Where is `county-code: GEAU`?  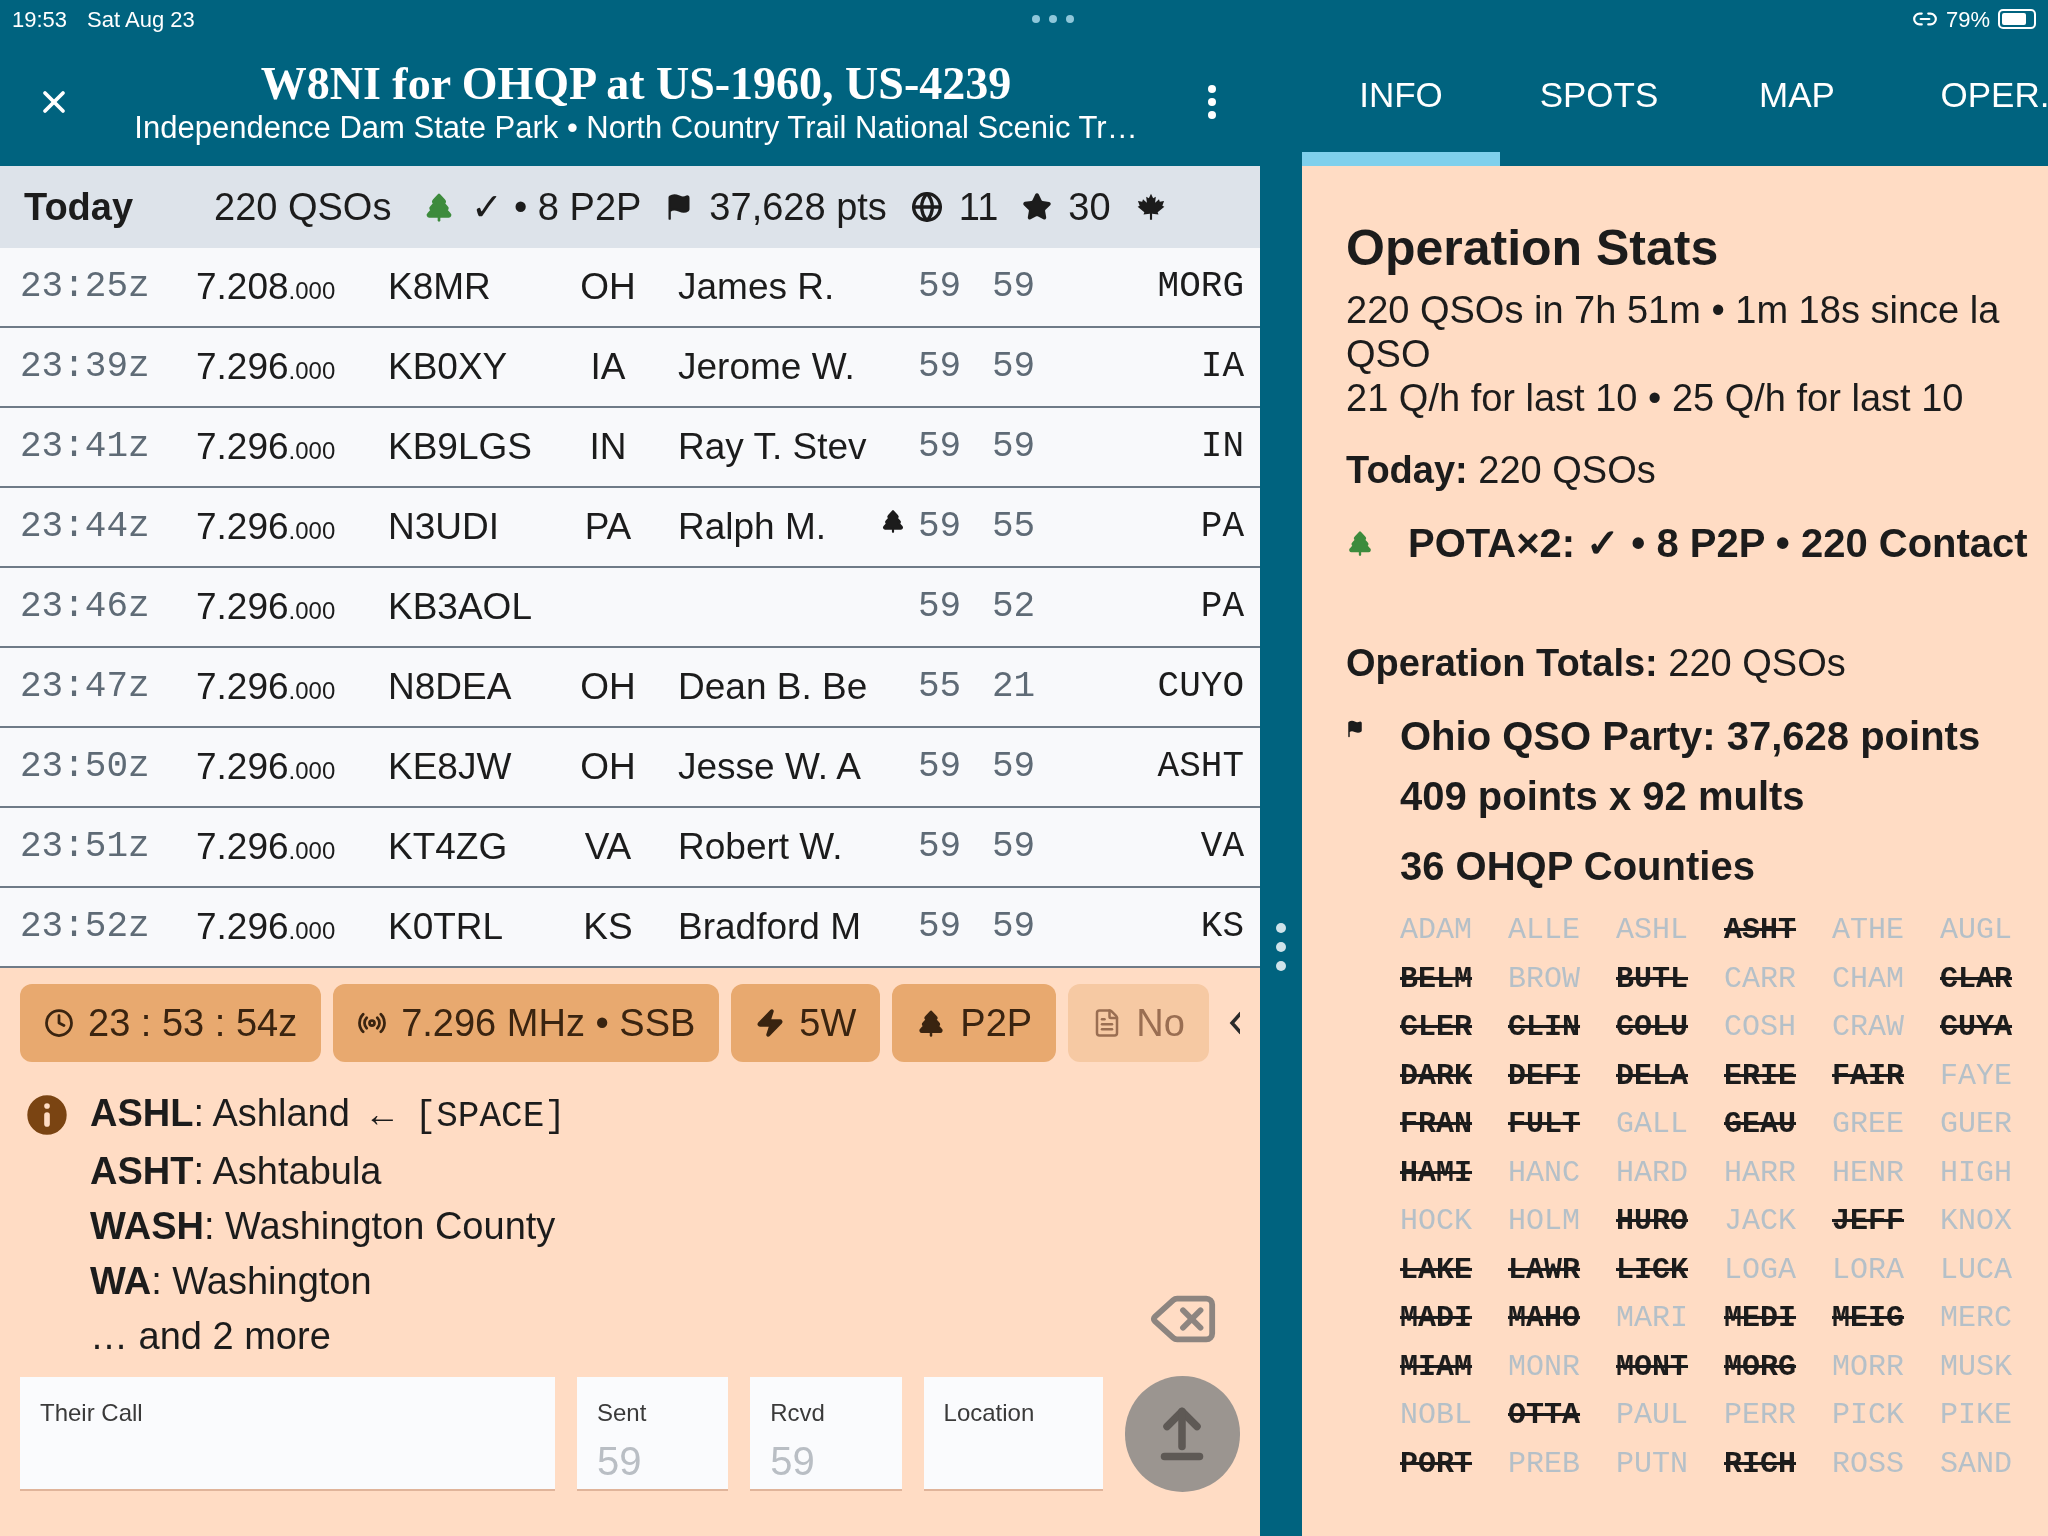 county-code: GEAU is located at coordinates (1760, 1124).